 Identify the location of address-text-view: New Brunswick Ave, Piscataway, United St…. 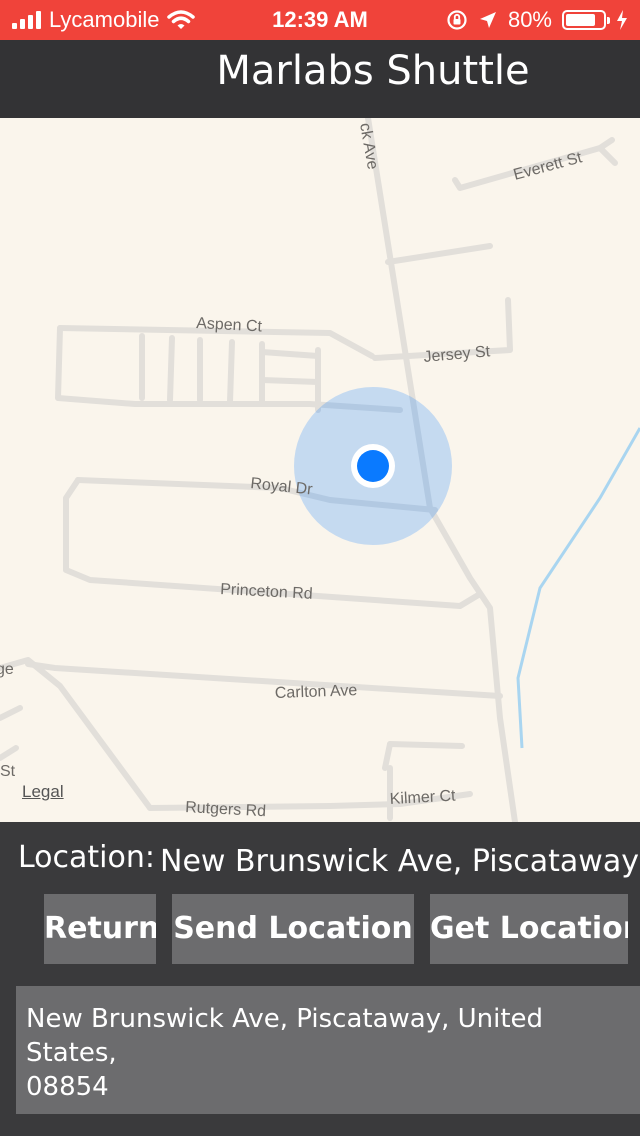
(328, 1050).